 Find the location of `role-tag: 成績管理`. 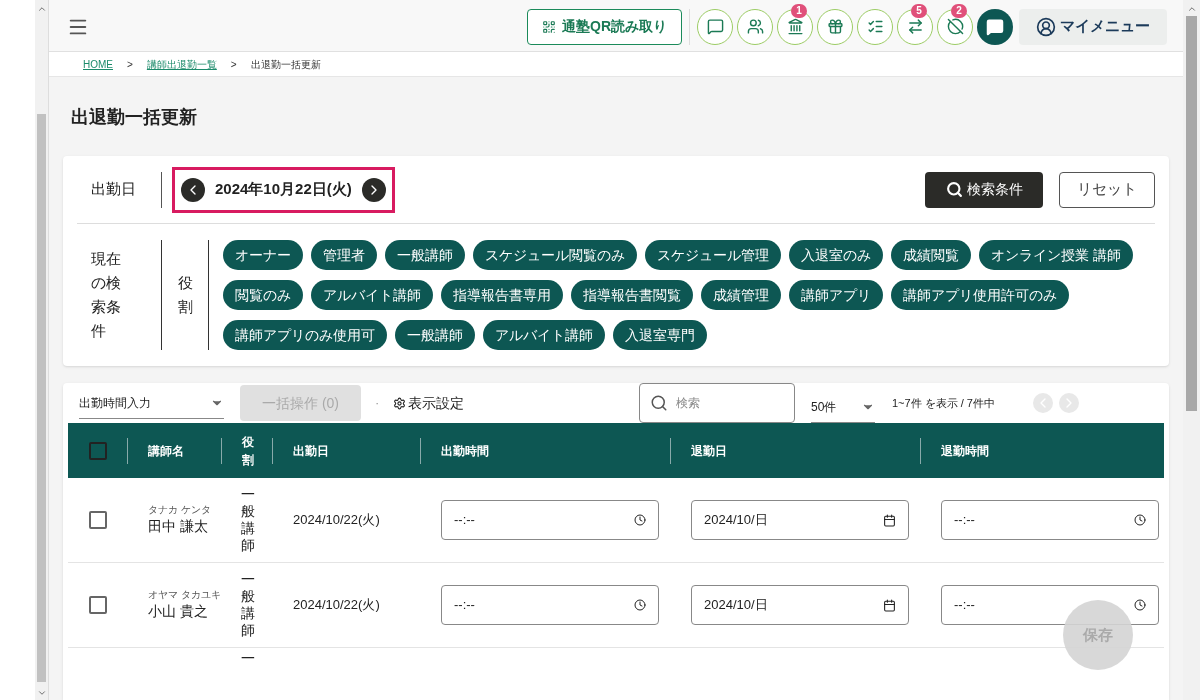

role-tag: 成績管理 is located at coordinates (741, 295).